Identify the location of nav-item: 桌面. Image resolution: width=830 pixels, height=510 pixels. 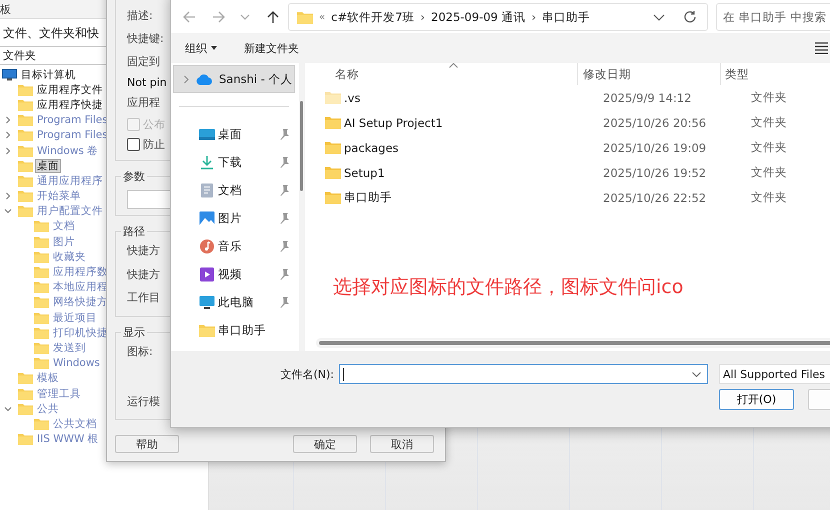
(230, 134).